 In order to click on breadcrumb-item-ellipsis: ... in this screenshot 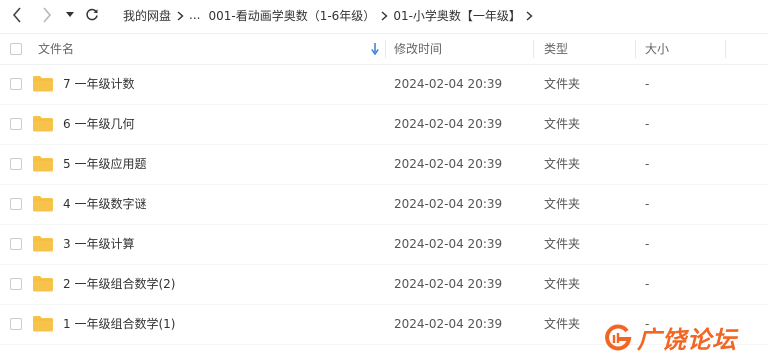, I will do `click(194, 15)`.